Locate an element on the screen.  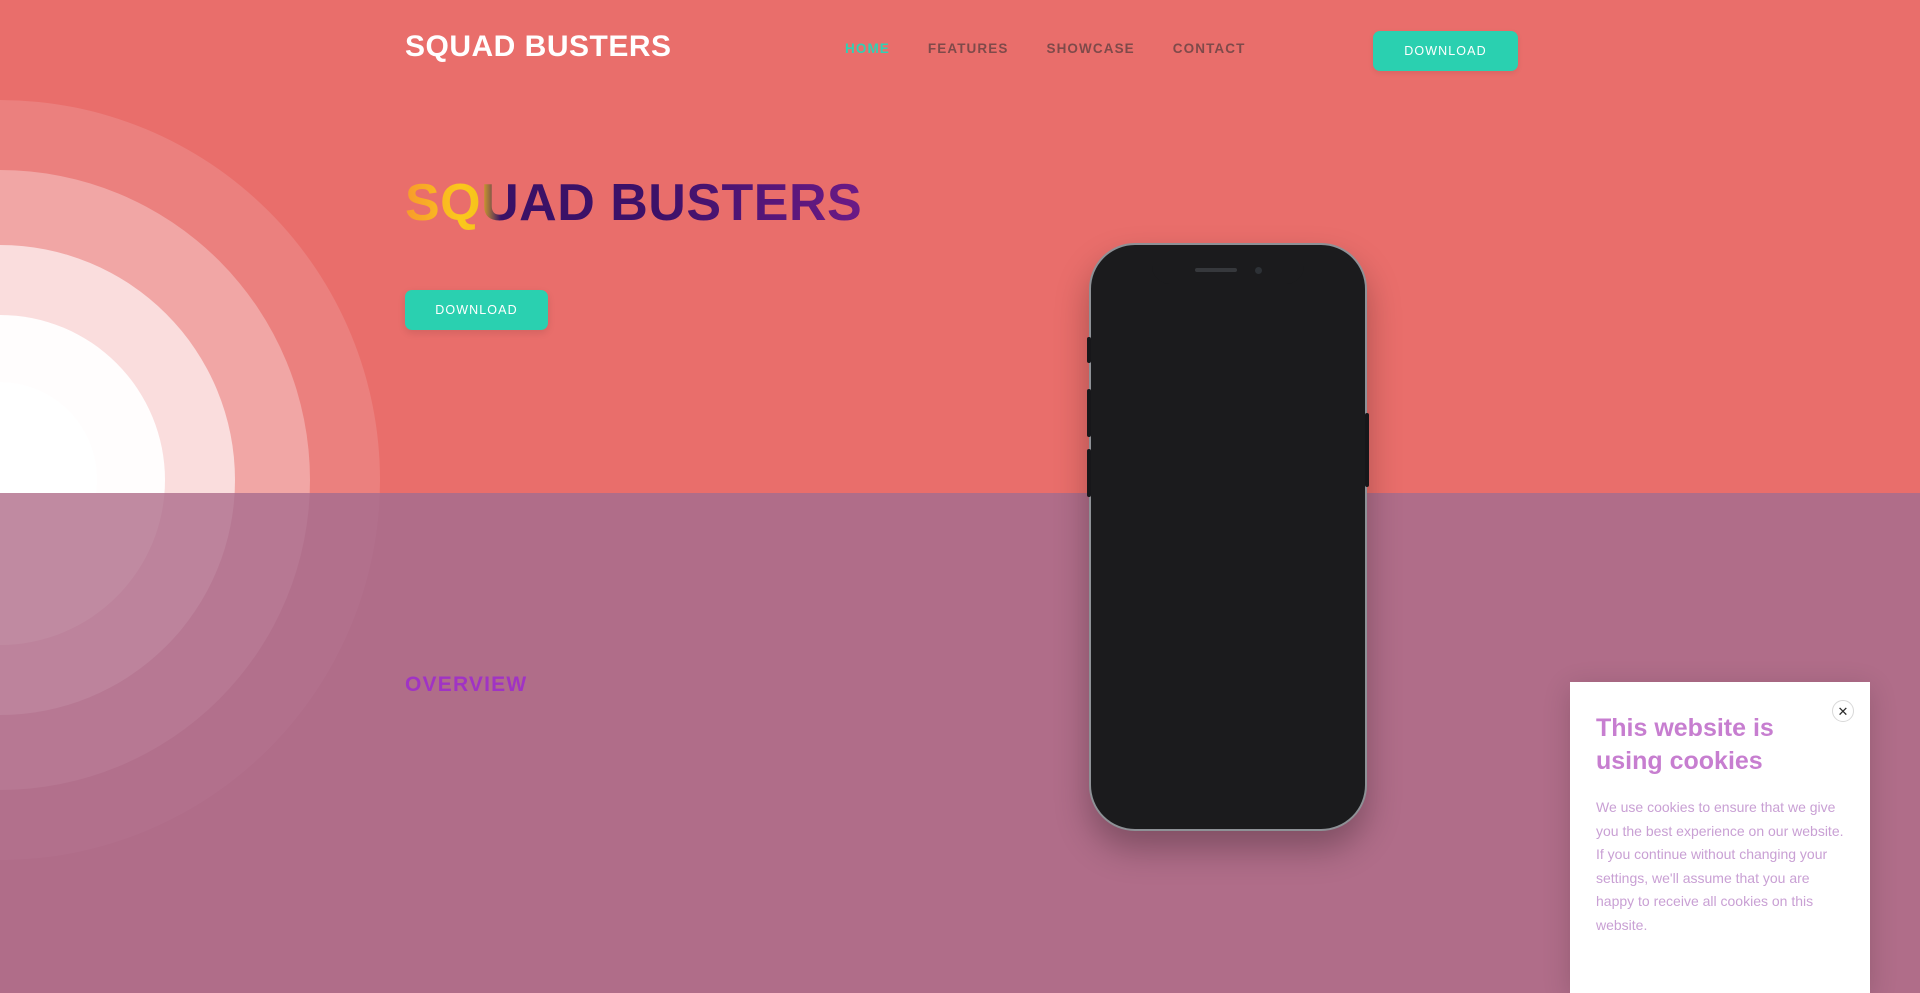
phone-camera-icon is located at coordinates (1258, 270).